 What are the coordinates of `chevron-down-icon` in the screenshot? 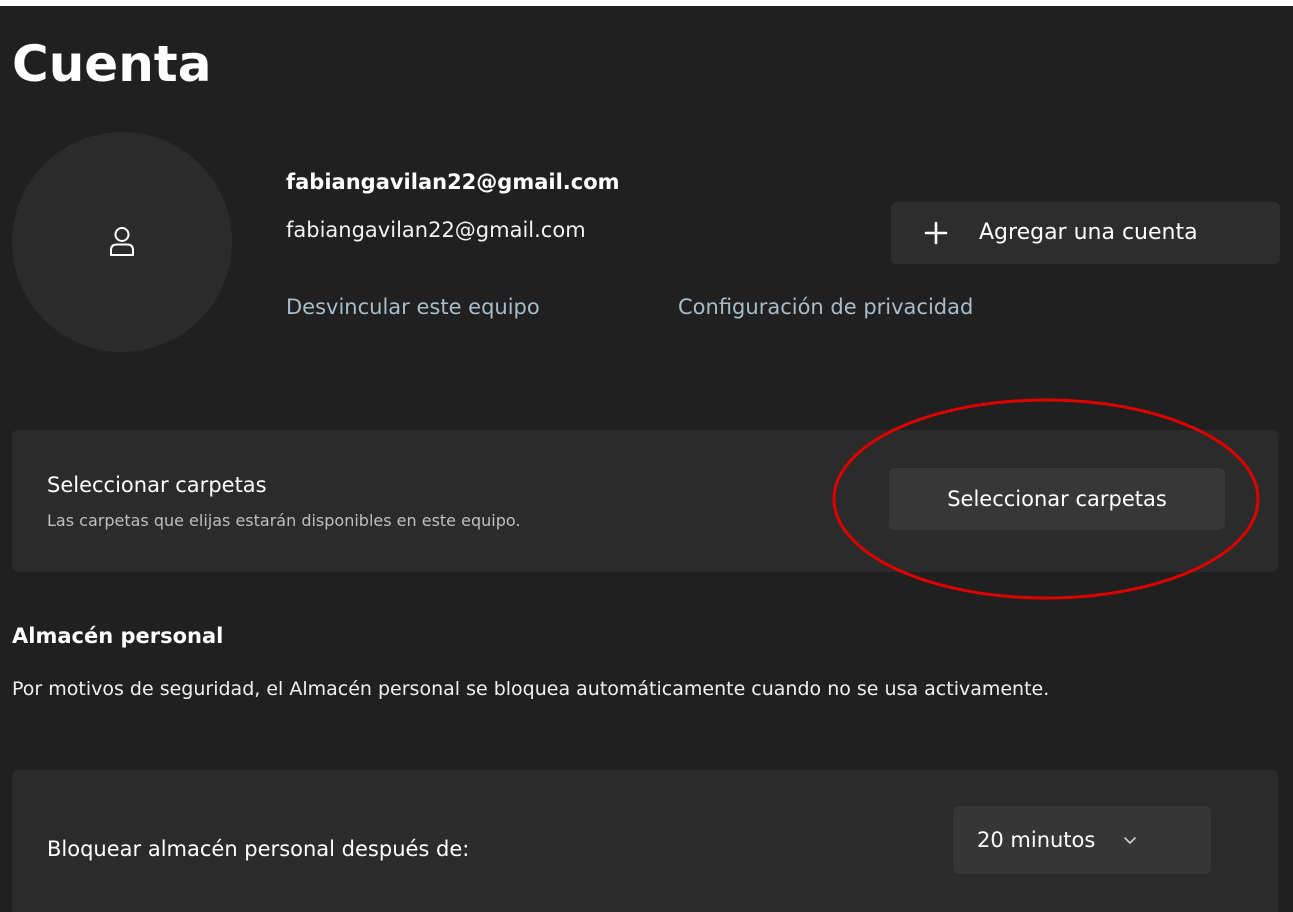 It's located at (1130, 840).